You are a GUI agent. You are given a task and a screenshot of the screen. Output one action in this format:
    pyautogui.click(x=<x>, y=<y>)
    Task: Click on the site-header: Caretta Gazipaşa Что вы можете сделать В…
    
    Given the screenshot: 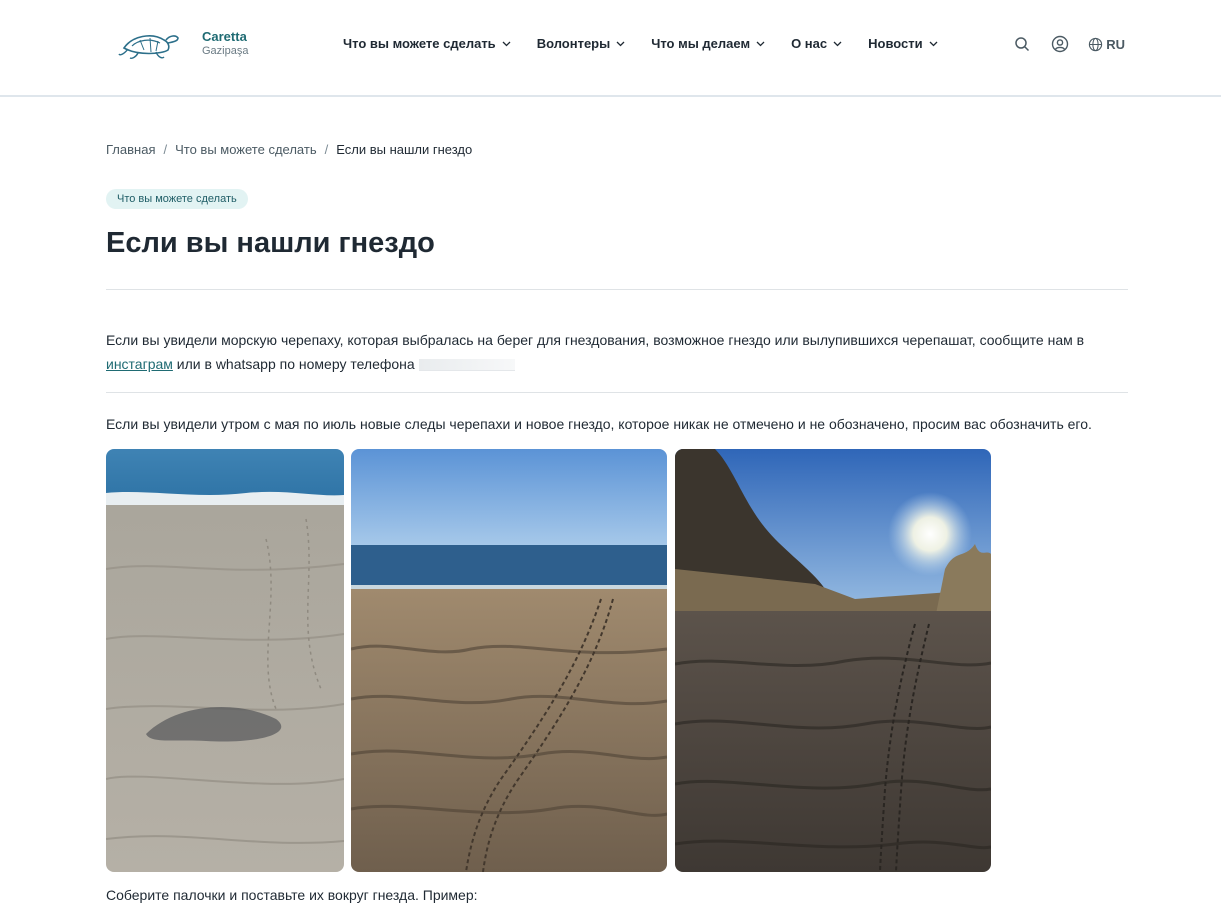 What is the action you would take?
    pyautogui.click(x=610, y=48)
    